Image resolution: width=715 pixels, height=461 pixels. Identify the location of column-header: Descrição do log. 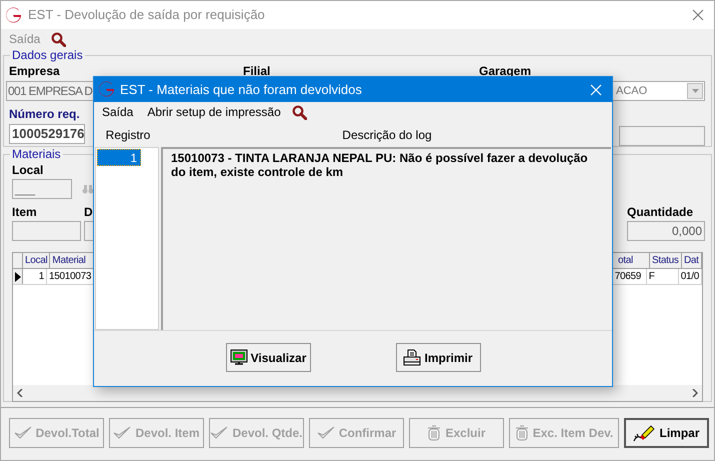
(387, 135).